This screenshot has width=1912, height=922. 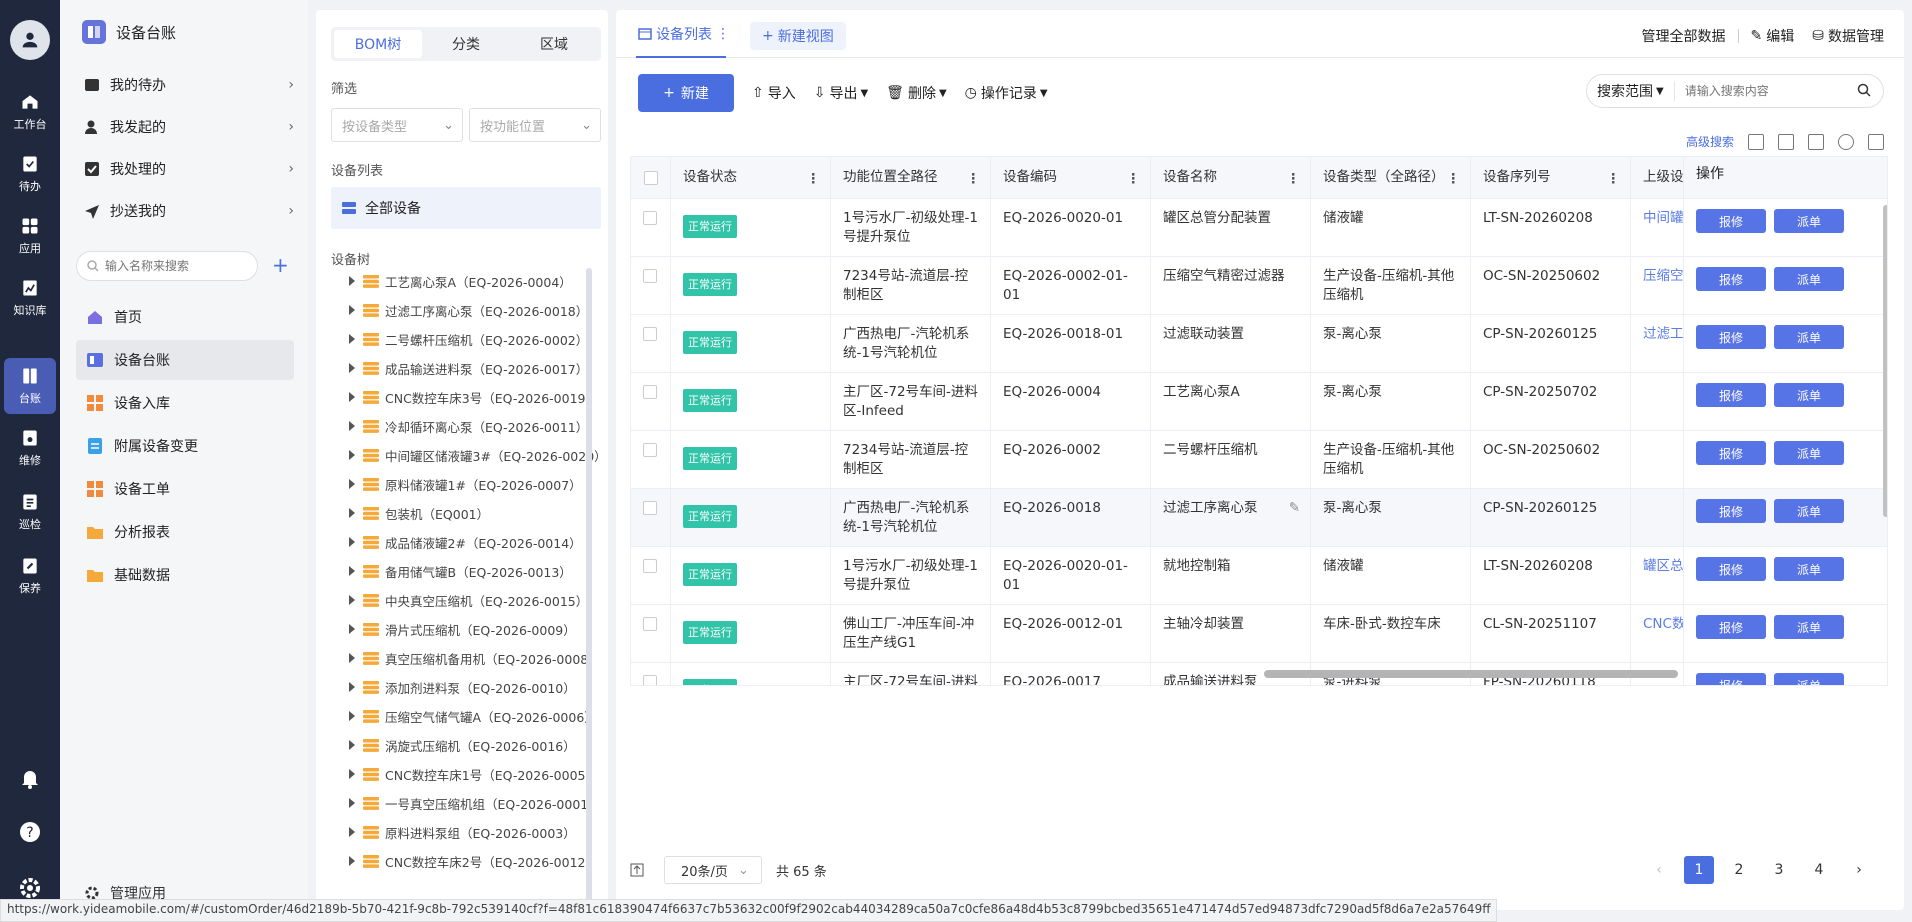 What do you see at coordinates (686, 93) in the screenshot?
I see `new-button: + 新建` at bounding box center [686, 93].